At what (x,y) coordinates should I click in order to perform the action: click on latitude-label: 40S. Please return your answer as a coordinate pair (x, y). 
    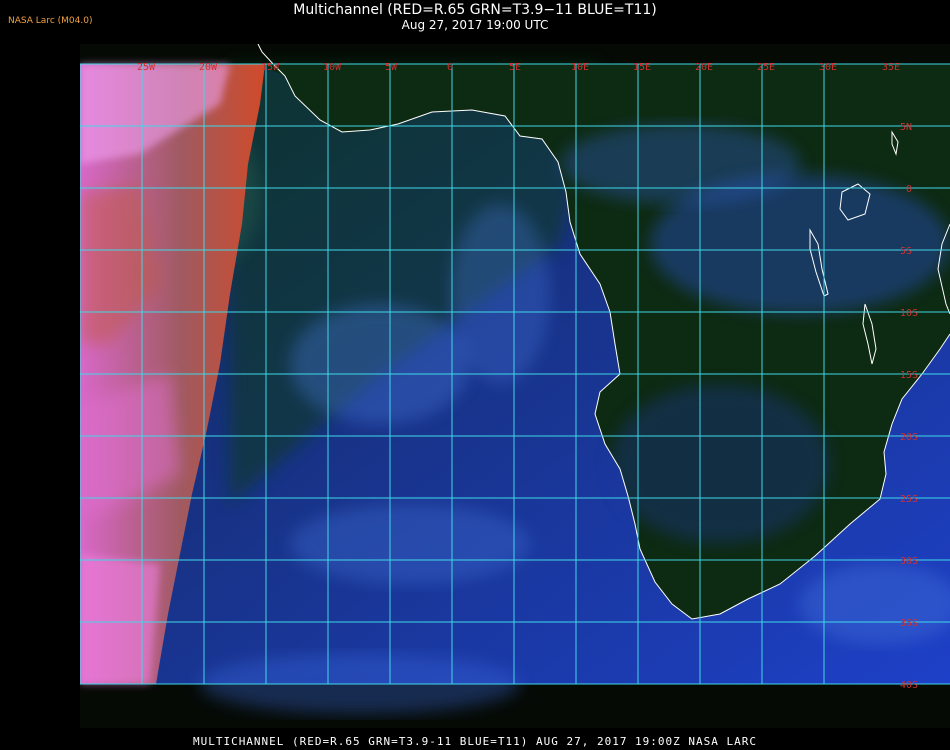
    Looking at the image, I should click on (909, 685).